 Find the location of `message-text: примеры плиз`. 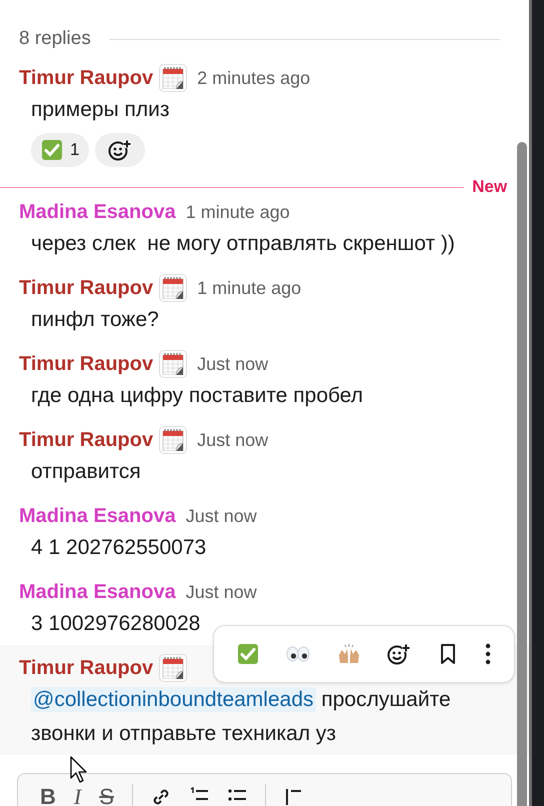

message-text: примеры плиз is located at coordinates (100, 110).